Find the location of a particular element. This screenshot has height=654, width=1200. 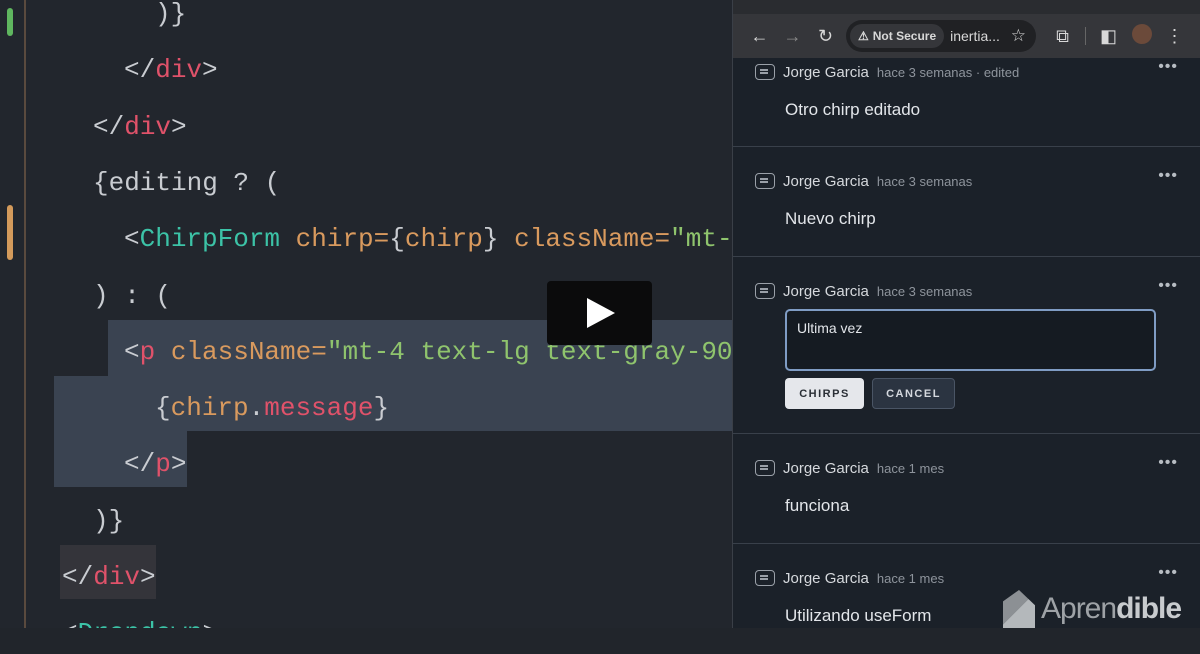

code-line: <Dropdown> is located at coordinates (140, 616).